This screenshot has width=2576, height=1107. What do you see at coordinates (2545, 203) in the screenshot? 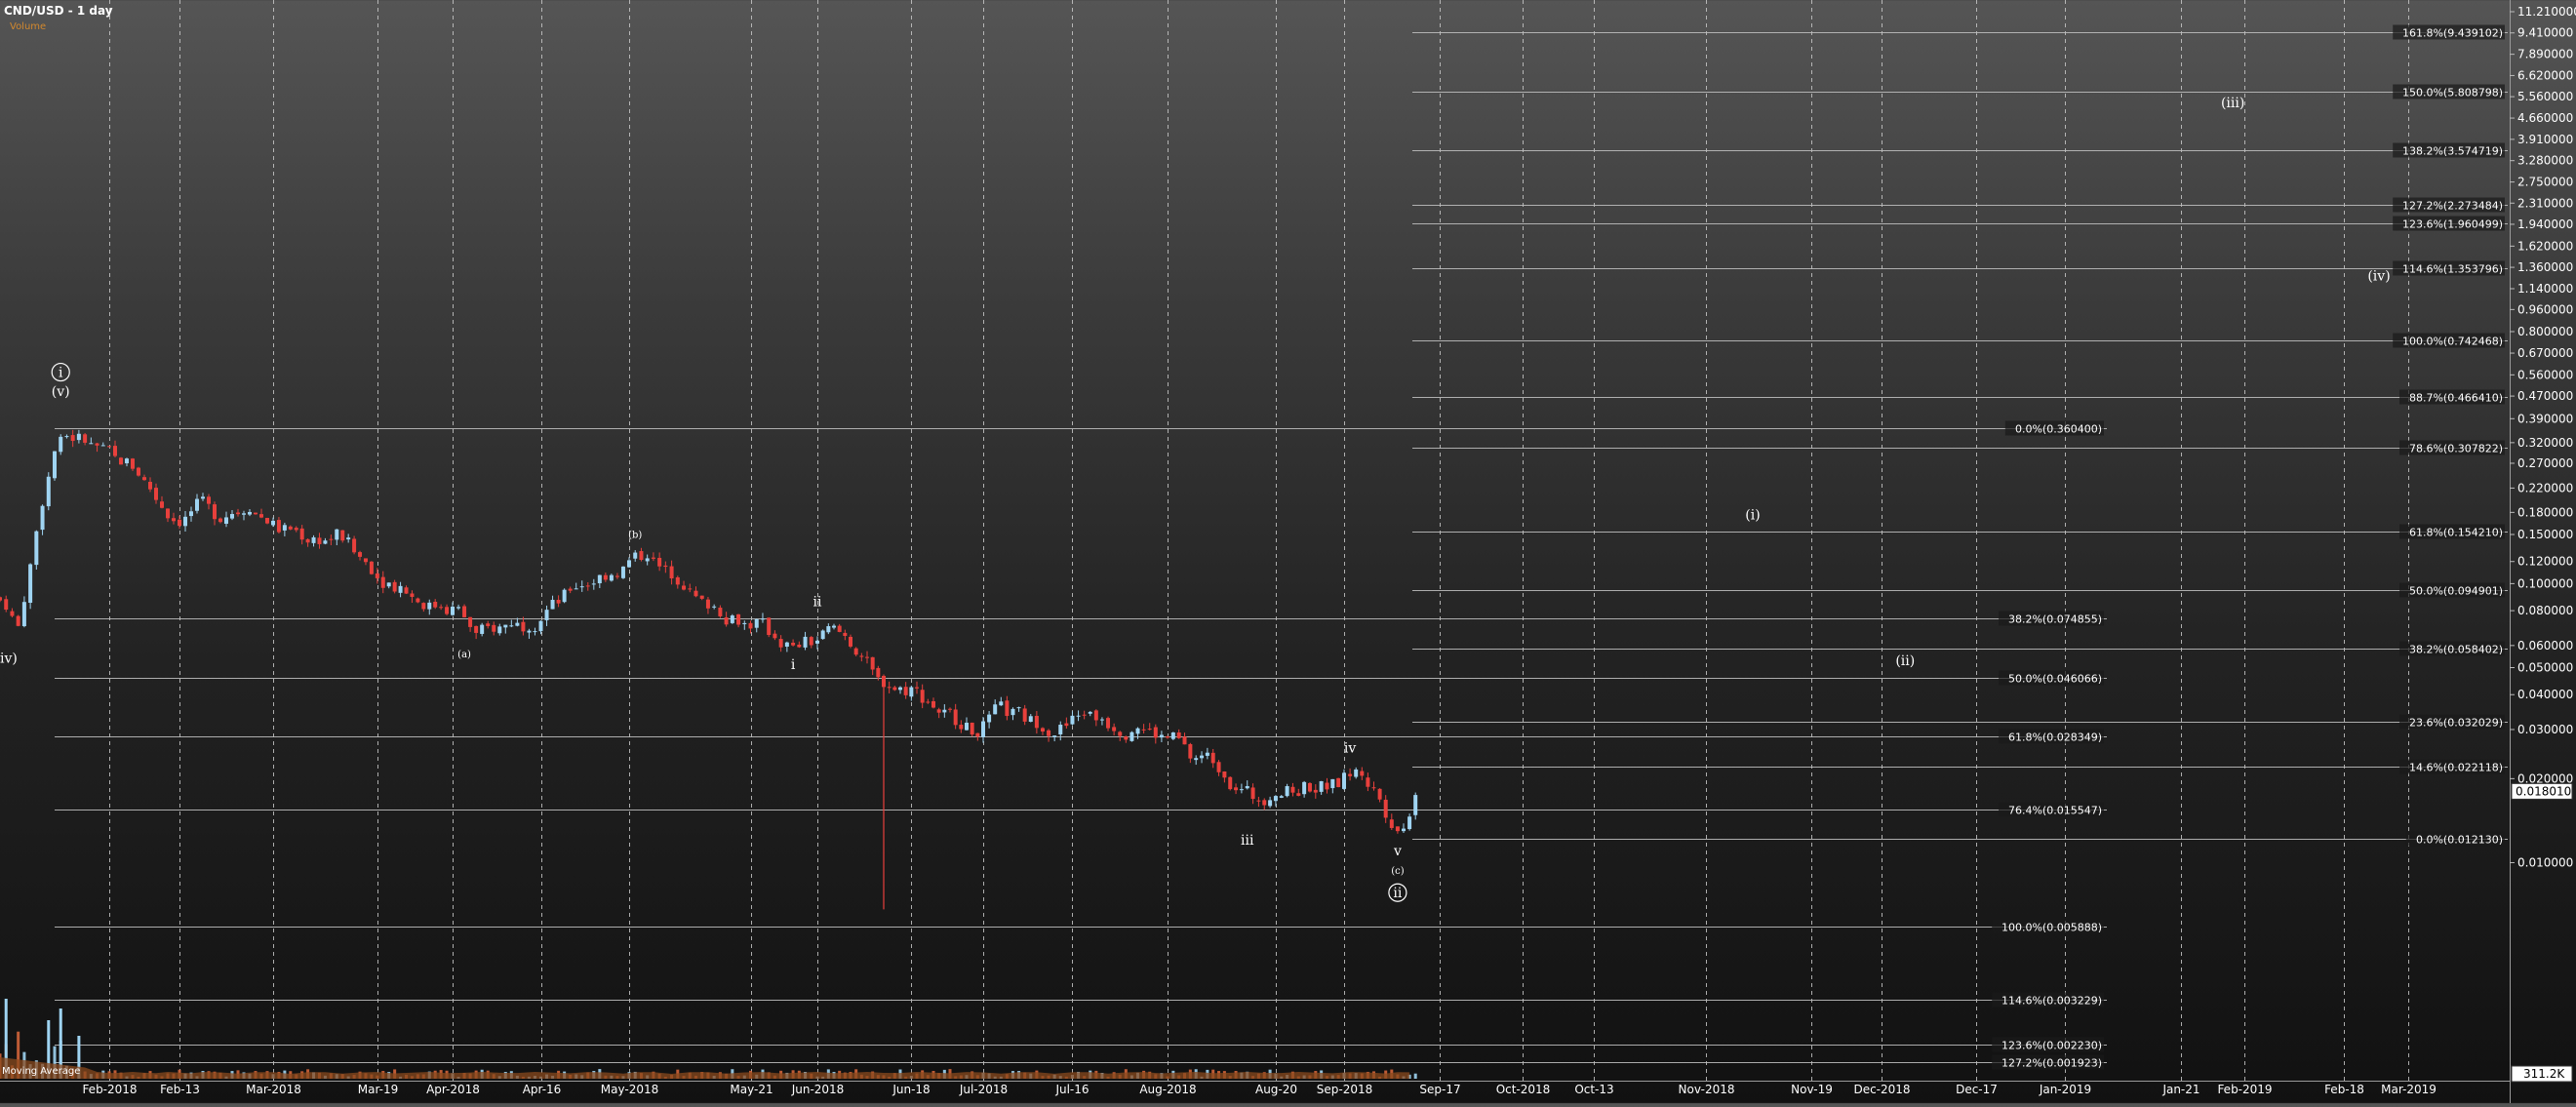
I see `y-tick-label: 2.310000` at bounding box center [2545, 203].